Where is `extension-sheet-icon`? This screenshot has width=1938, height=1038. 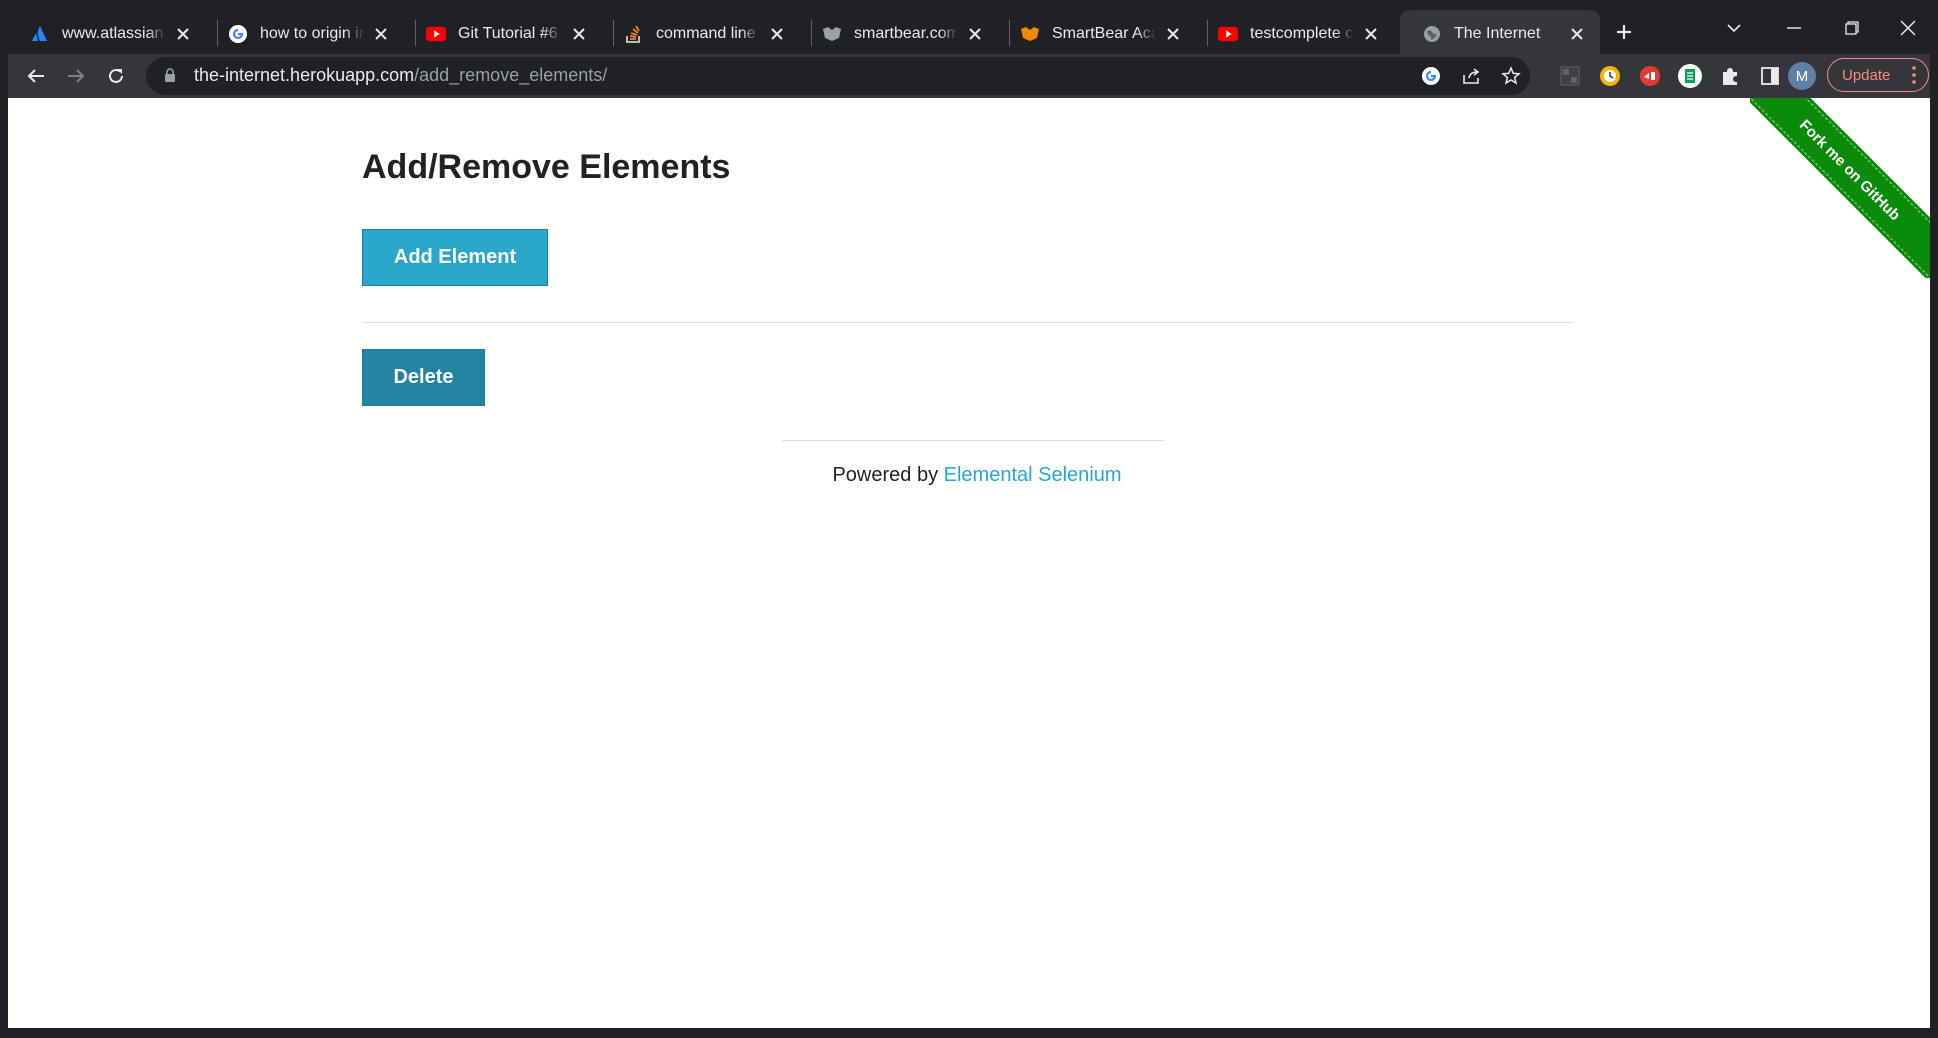
extension-sheet-icon is located at coordinates (1690, 76).